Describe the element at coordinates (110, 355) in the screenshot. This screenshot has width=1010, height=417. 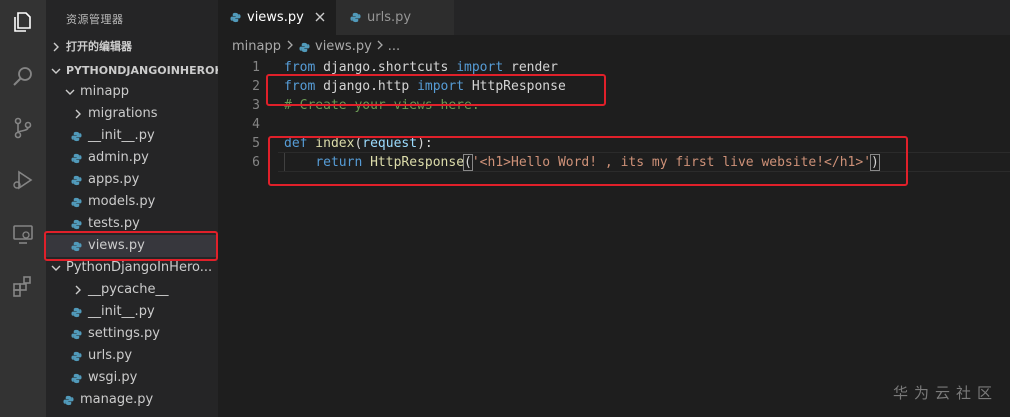
I see `tree-item-label: urls.py` at that location.